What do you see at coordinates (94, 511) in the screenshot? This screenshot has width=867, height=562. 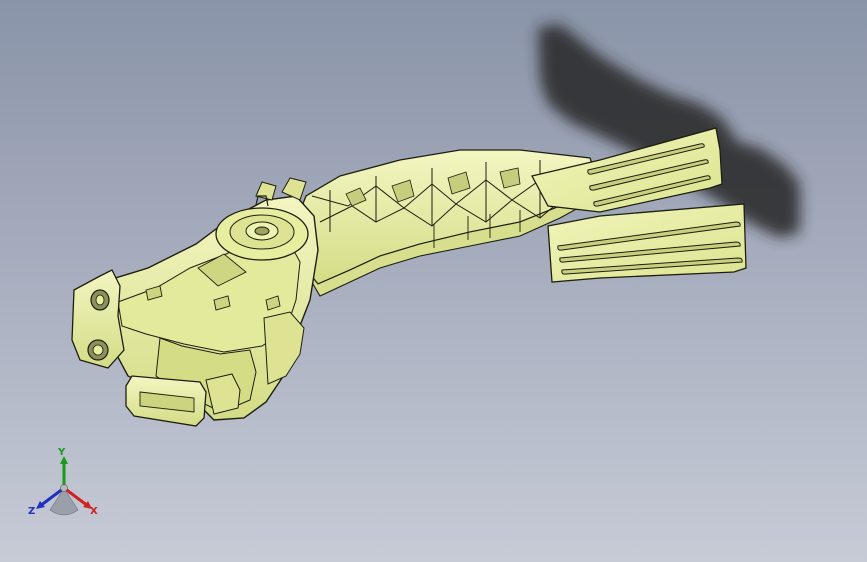 I see `axis-label-x: X` at bounding box center [94, 511].